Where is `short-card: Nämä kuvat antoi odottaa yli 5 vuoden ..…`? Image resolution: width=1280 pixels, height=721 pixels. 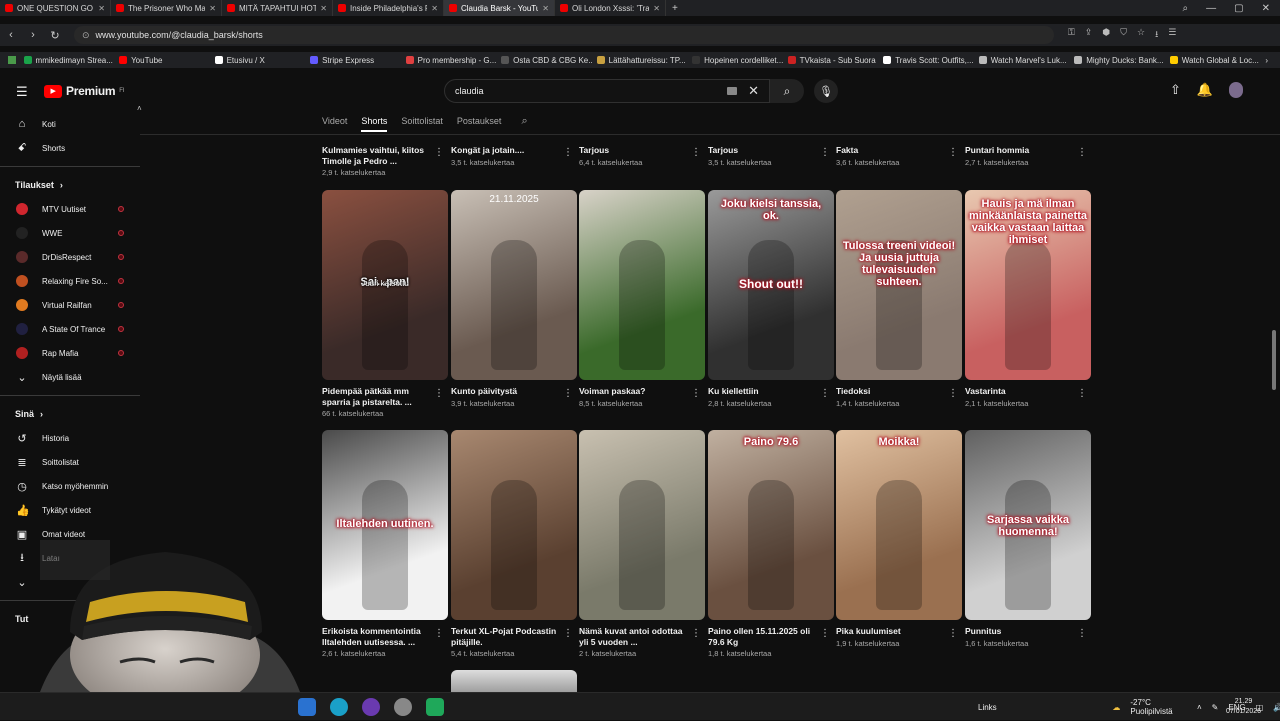
short-card: Nämä kuvat antoi odottaa yli 5 vuoden ..… is located at coordinates (642, 550).